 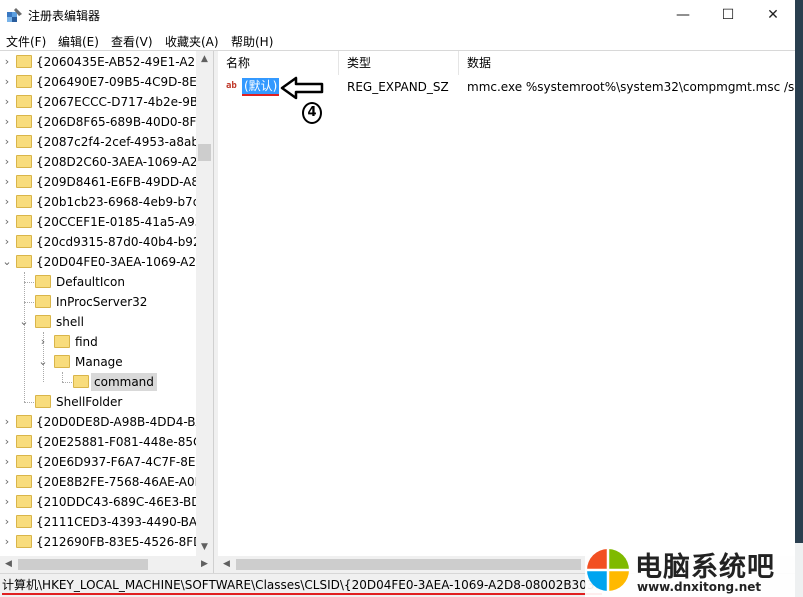 I want to click on regedit-icon, so click(x=14, y=15).